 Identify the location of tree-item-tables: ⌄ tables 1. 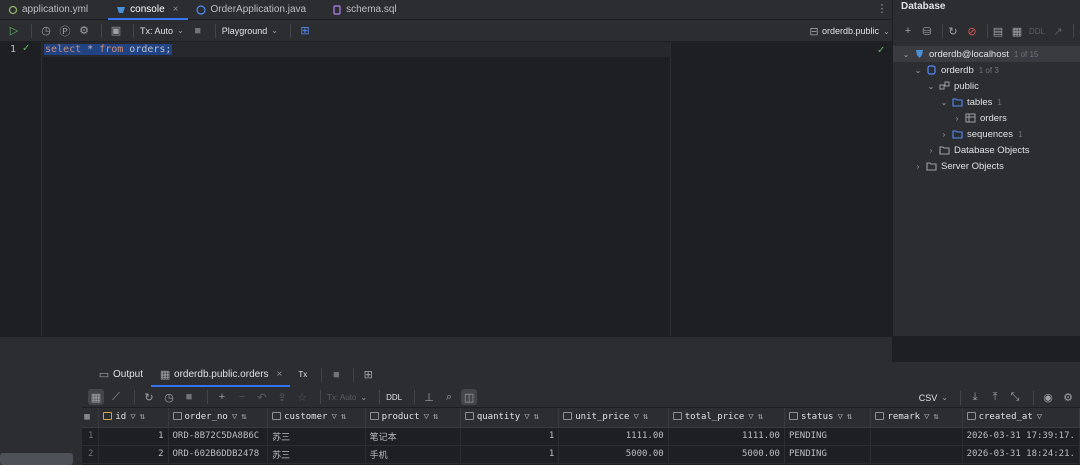
(970, 102).